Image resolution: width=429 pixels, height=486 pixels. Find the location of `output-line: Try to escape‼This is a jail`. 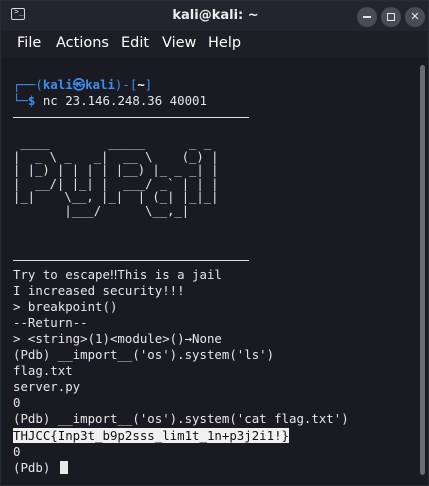

output-line: Try to escape‼This is a jail is located at coordinates (117, 274).